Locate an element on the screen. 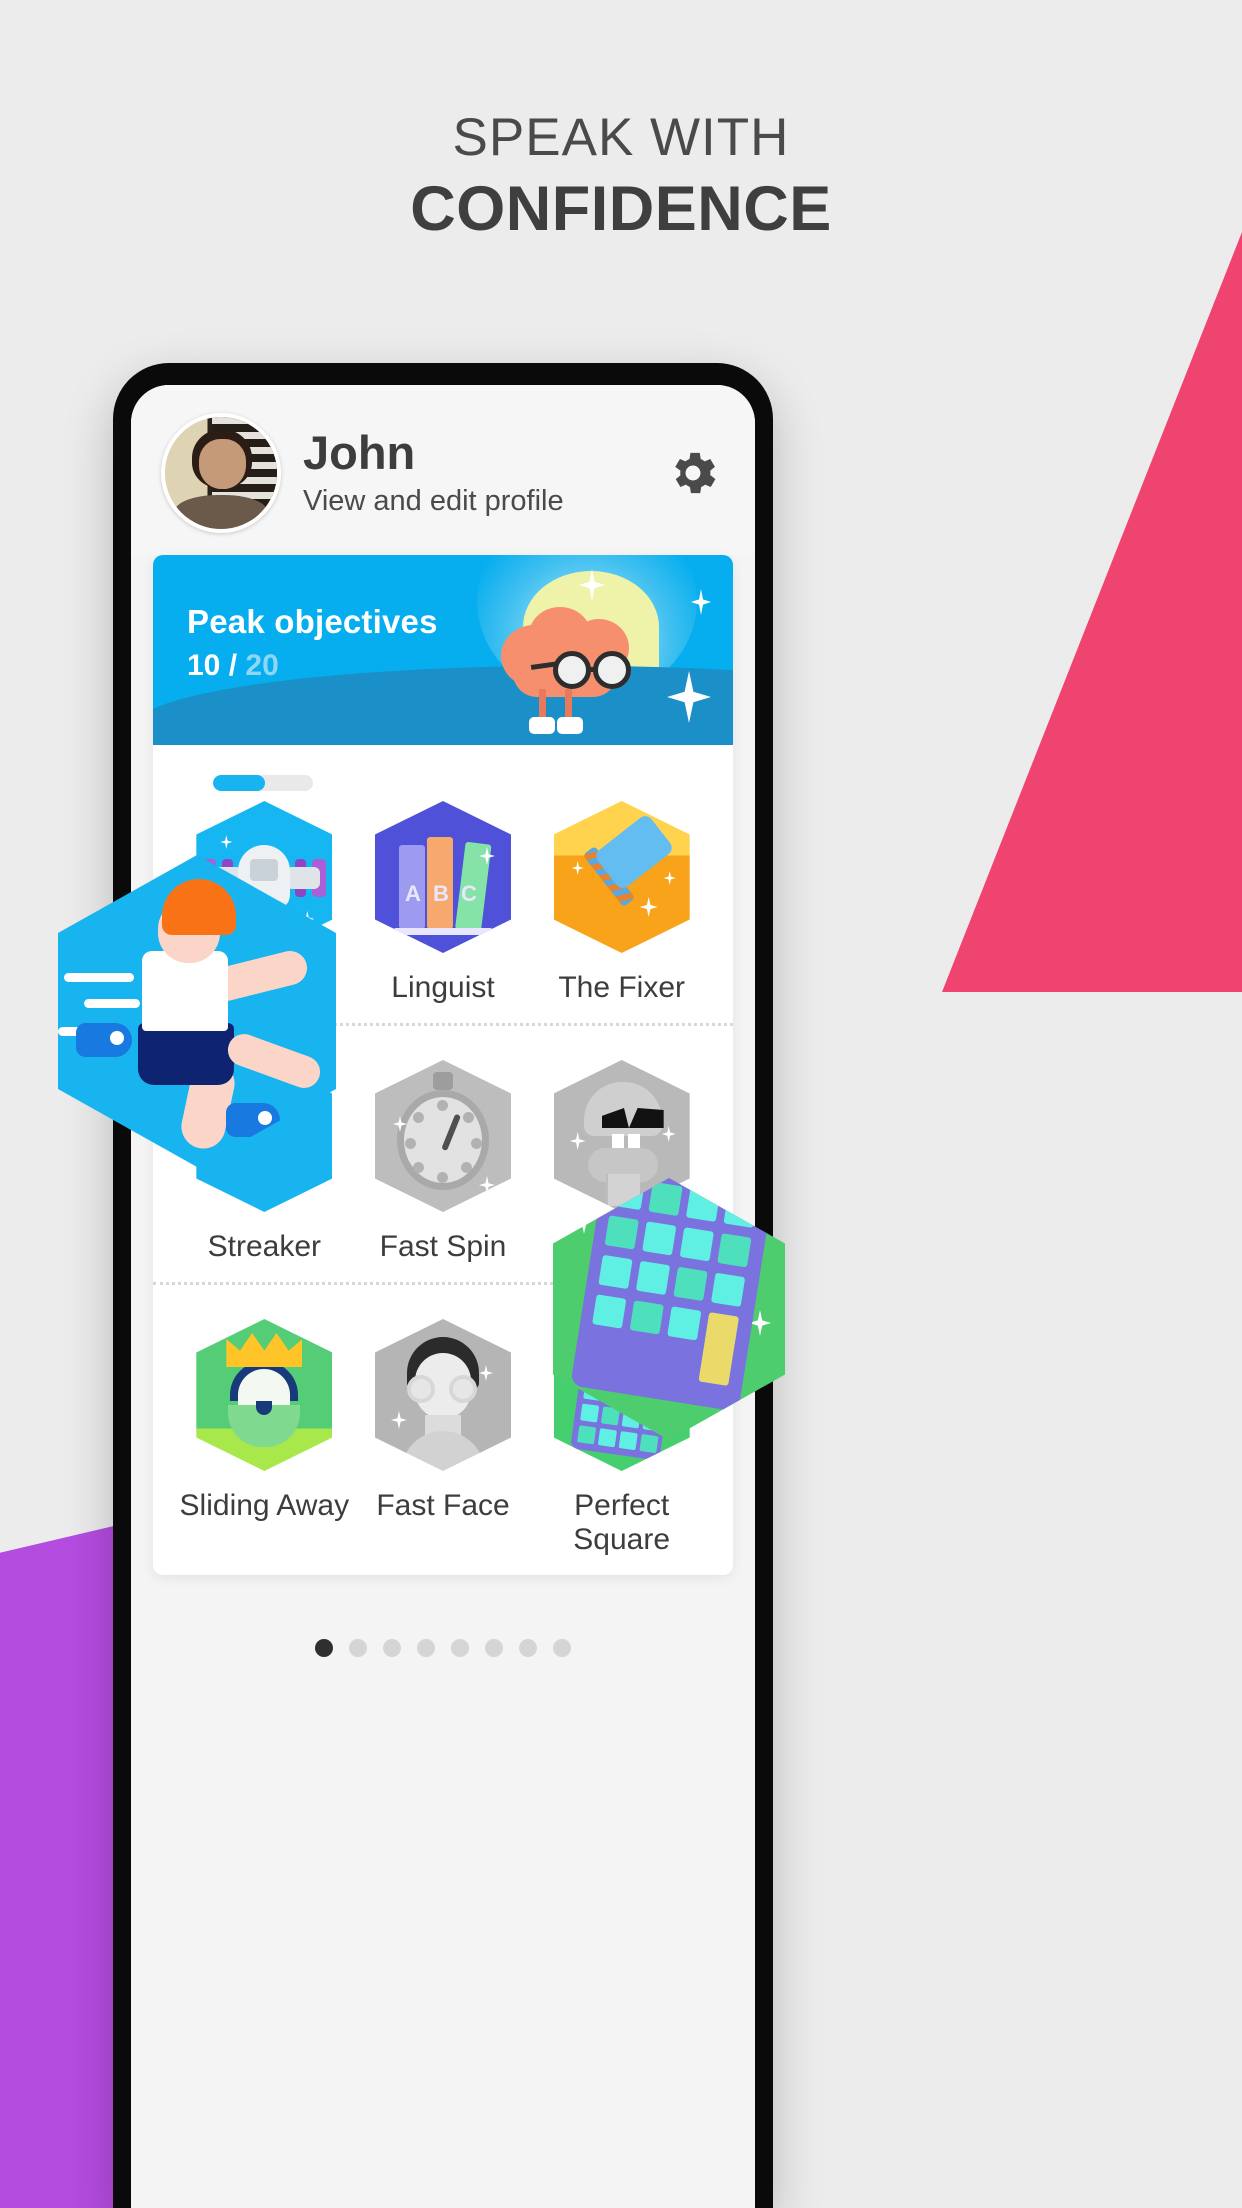  achievement-label: Sliding Away is located at coordinates (264, 1505).